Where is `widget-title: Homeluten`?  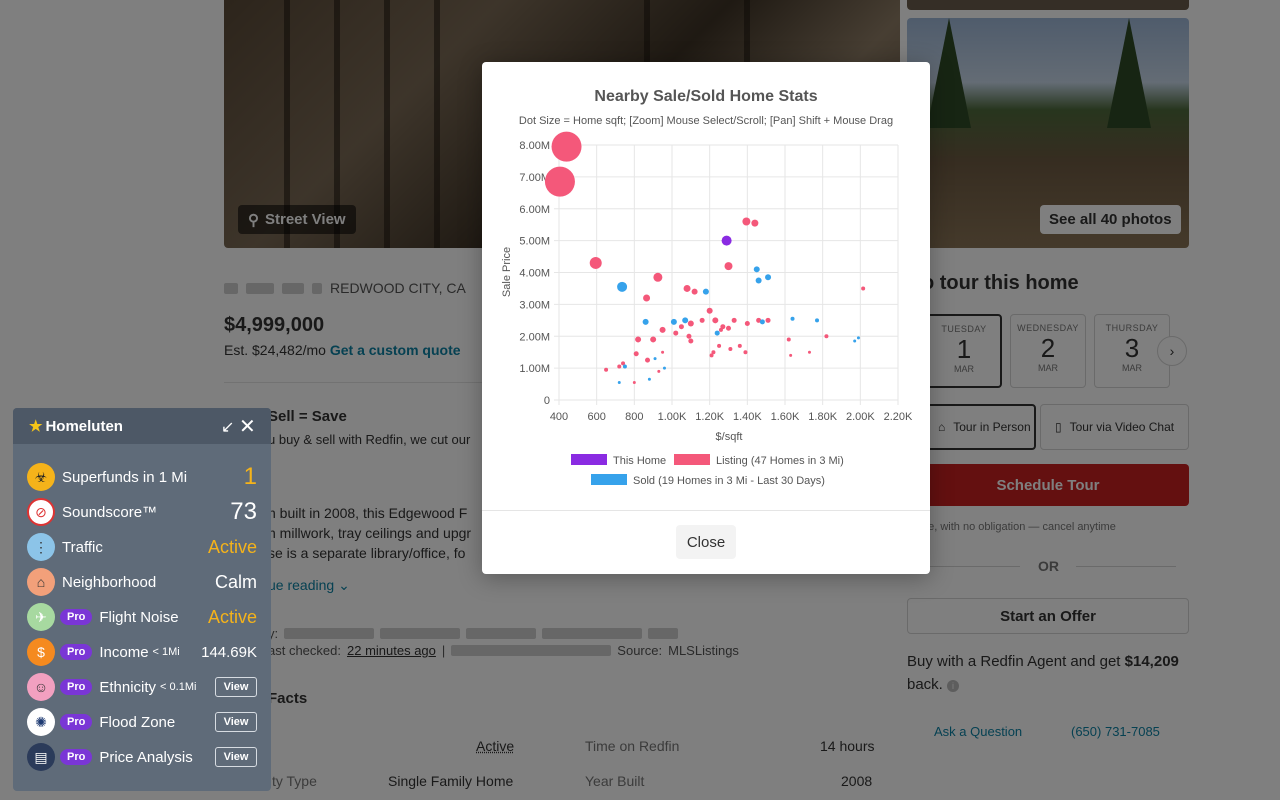
widget-title: Homeluten is located at coordinates (84, 426).